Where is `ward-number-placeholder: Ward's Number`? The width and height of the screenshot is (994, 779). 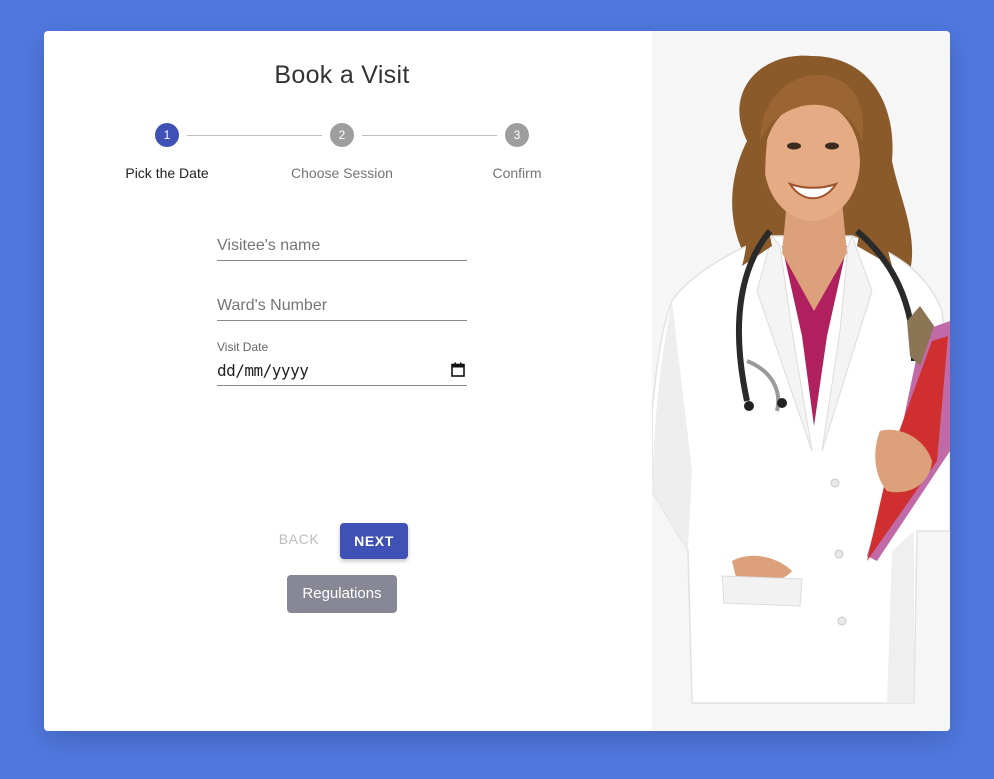
ward-number-placeholder: Ward's Number is located at coordinates (272, 305).